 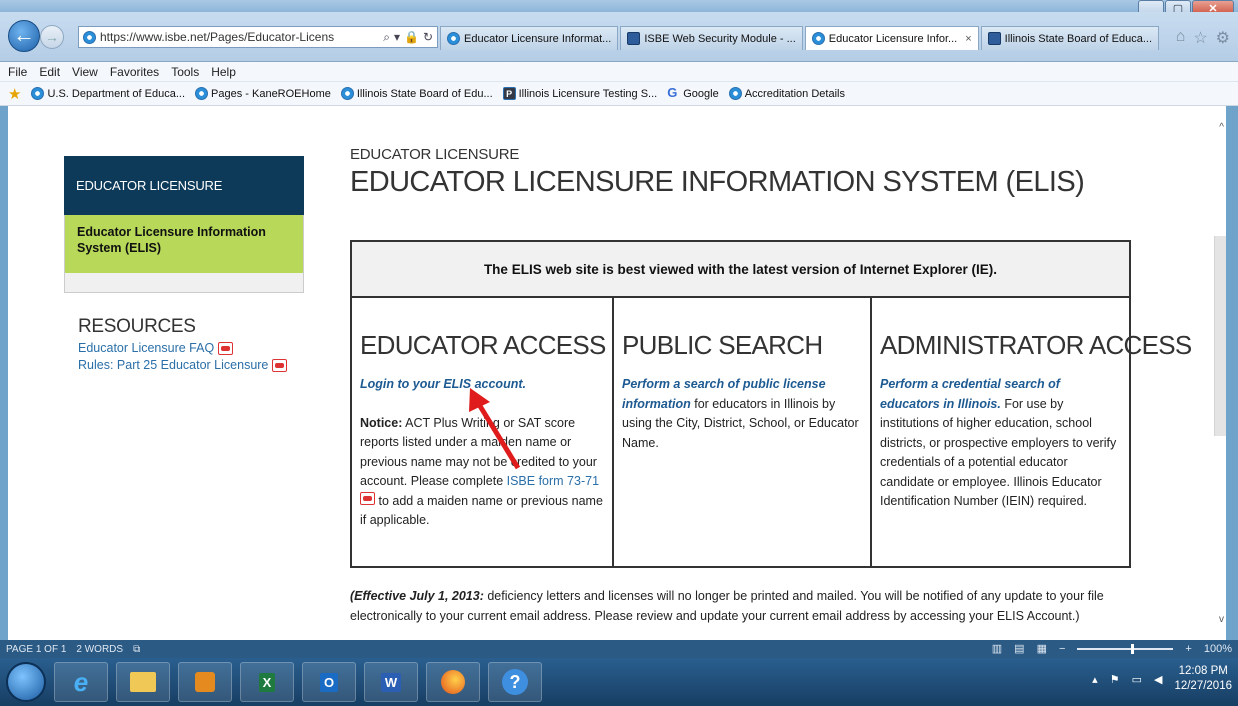 I want to click on taskbar-firefox, so click(x=453, y=682).